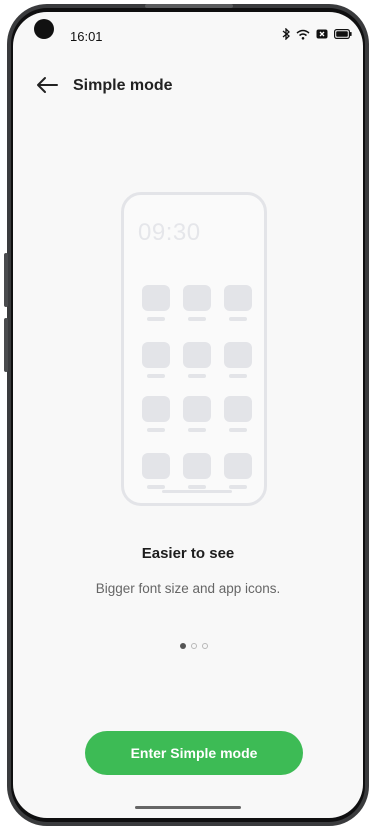 Image resolution: width=376 pixels, height=831 pixels. I want to click on page-indicator, so click(194, 646).